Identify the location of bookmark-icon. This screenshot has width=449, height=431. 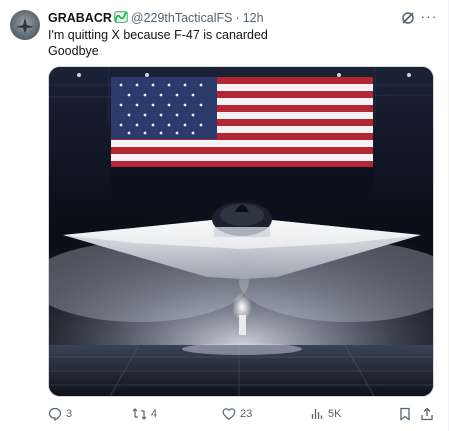
(405, 414).